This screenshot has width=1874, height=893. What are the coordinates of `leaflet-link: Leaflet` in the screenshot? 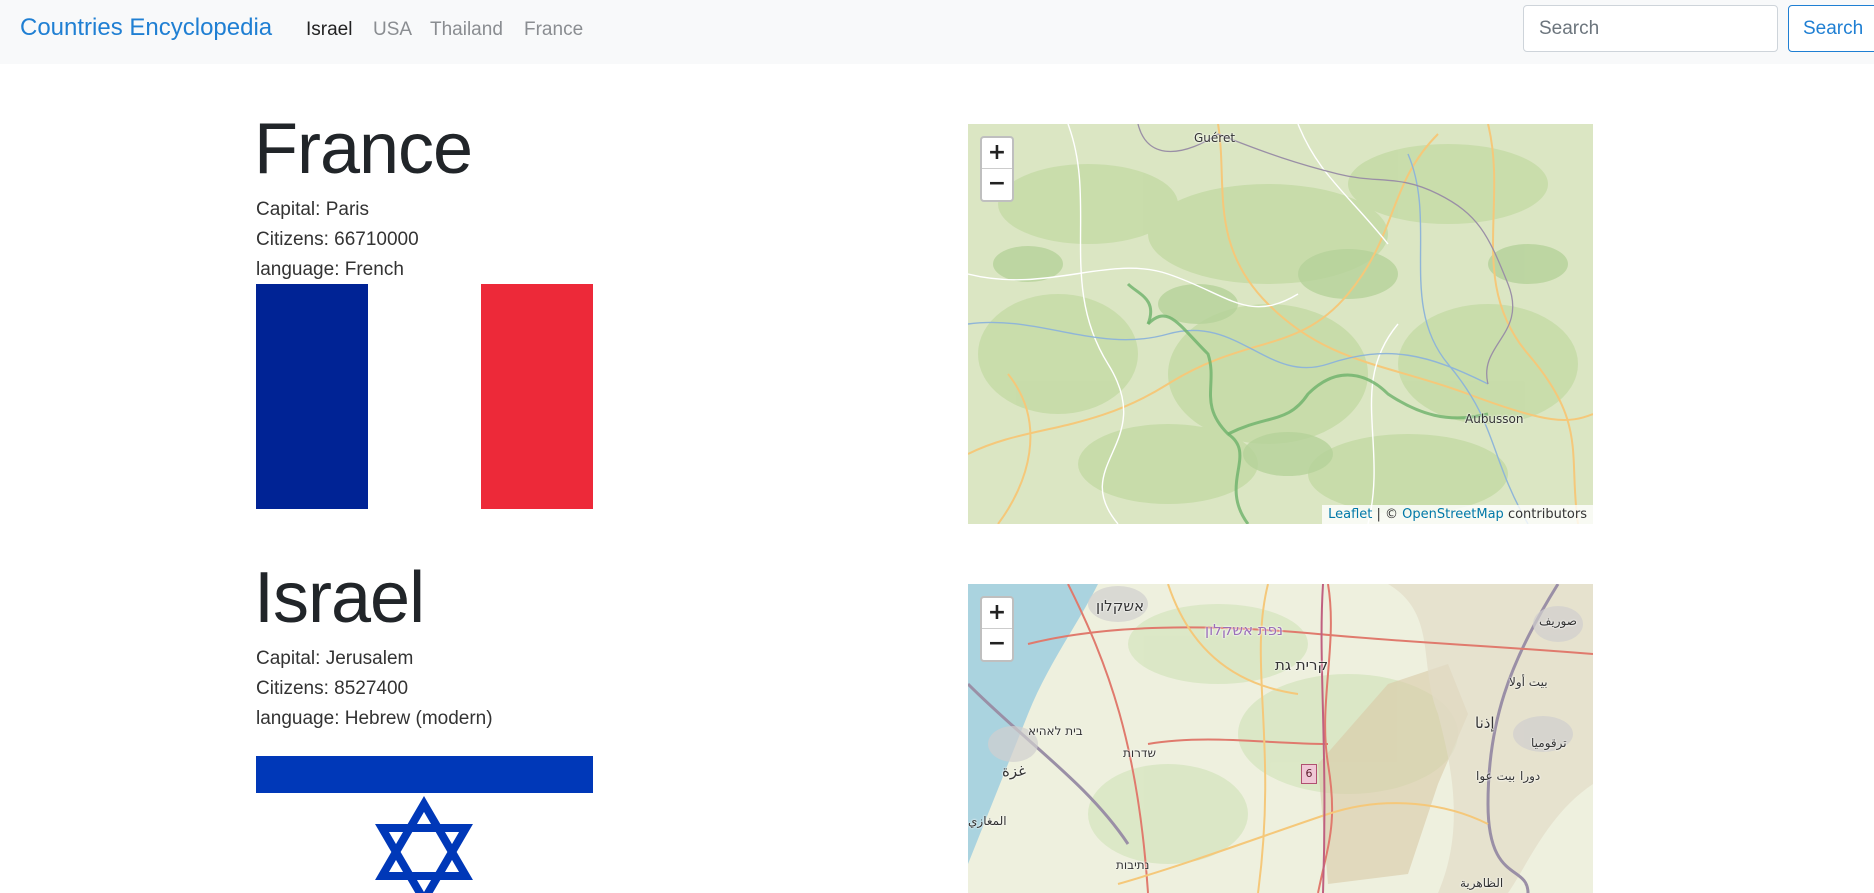 It's located at (1350, 514).